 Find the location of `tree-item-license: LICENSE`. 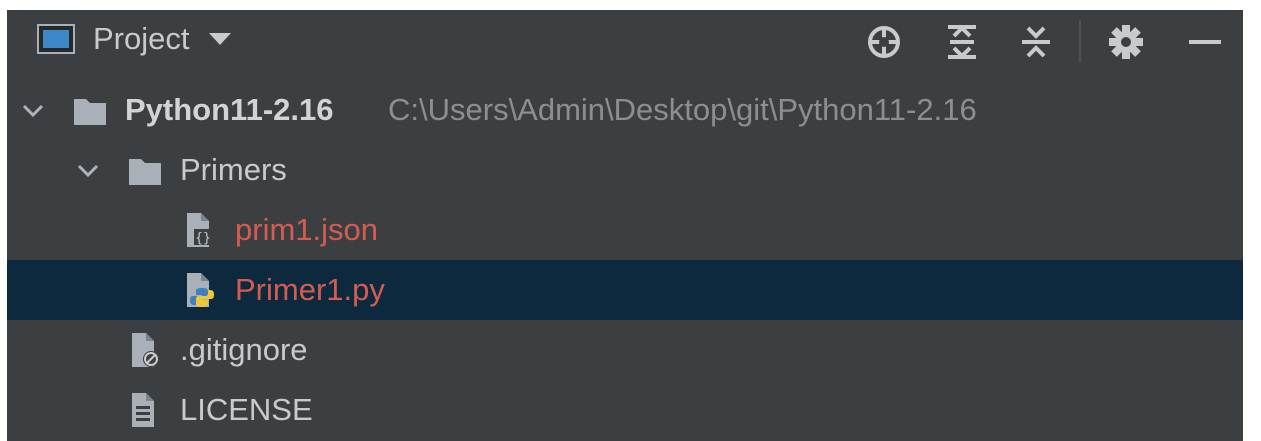

tree-item-license: LICENSE is located at coordinates (625, 410).